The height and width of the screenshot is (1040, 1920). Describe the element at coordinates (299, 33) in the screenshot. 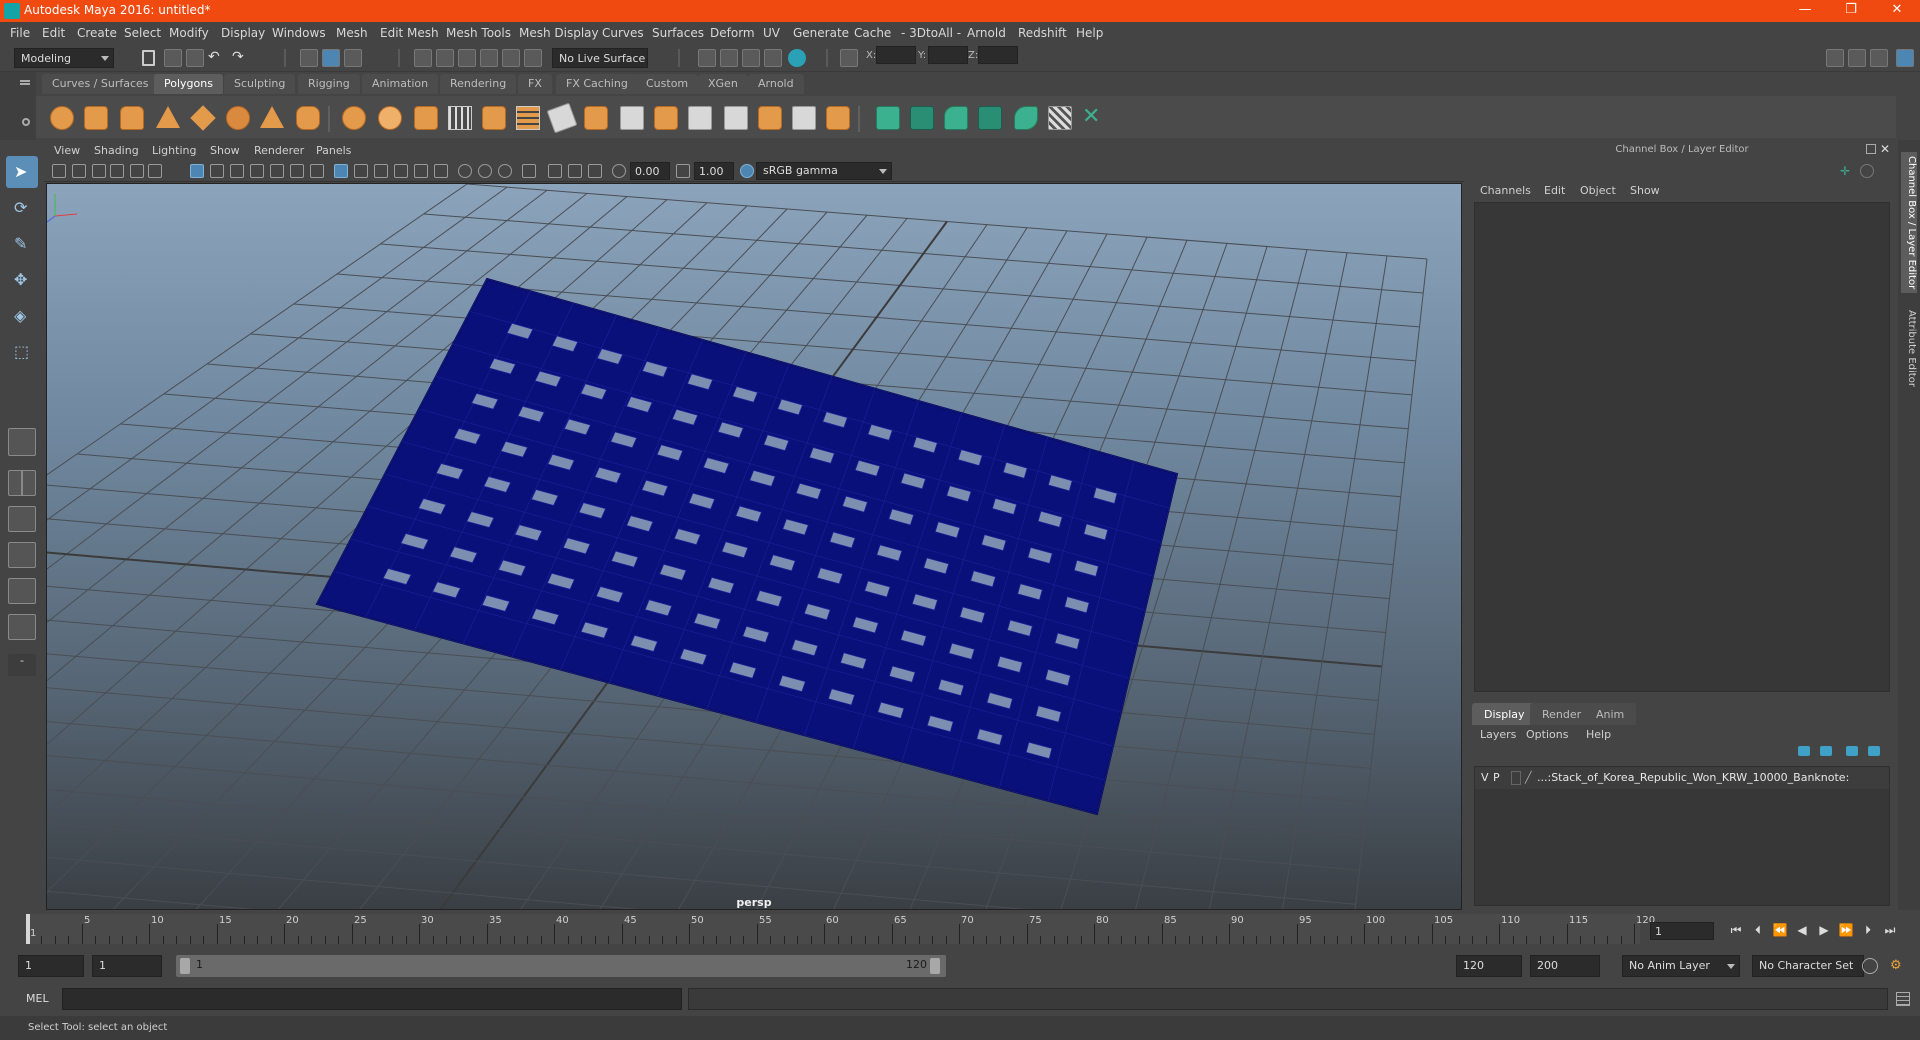

I see `menu-windows: Windows` at that location.